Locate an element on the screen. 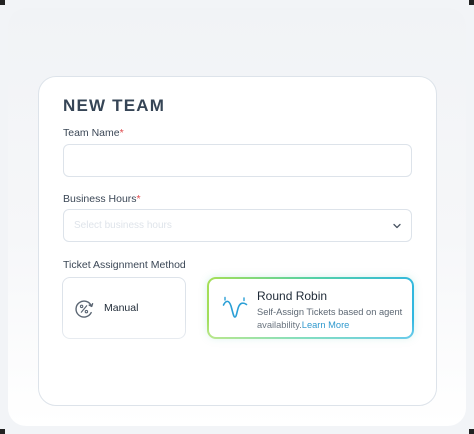 The image size is (474, 434). corner-mark-top-right is located at coordinates (471, 2).